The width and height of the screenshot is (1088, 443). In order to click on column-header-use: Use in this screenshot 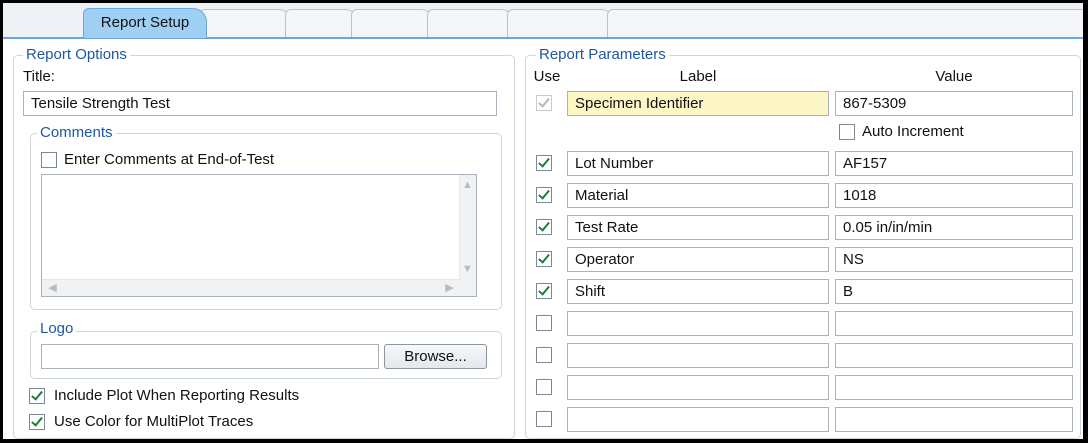, I will do `click(547, 76)`.